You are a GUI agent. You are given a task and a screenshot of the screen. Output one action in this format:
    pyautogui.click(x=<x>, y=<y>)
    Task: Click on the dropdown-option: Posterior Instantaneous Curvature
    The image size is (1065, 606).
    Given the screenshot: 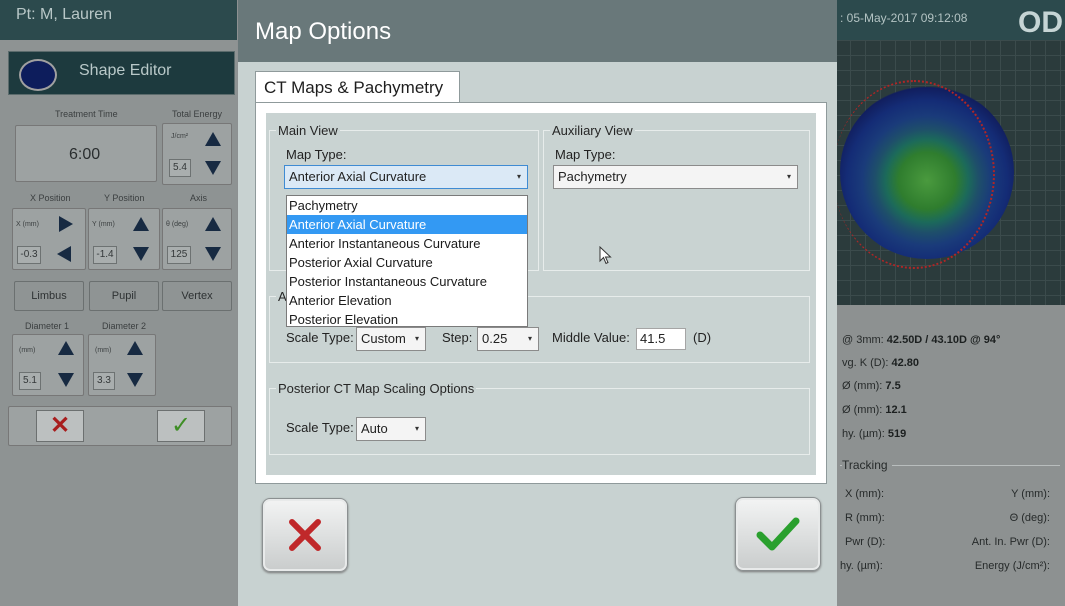 What is the action you would take?
    pyautogui.click(x=407, y=281)
    